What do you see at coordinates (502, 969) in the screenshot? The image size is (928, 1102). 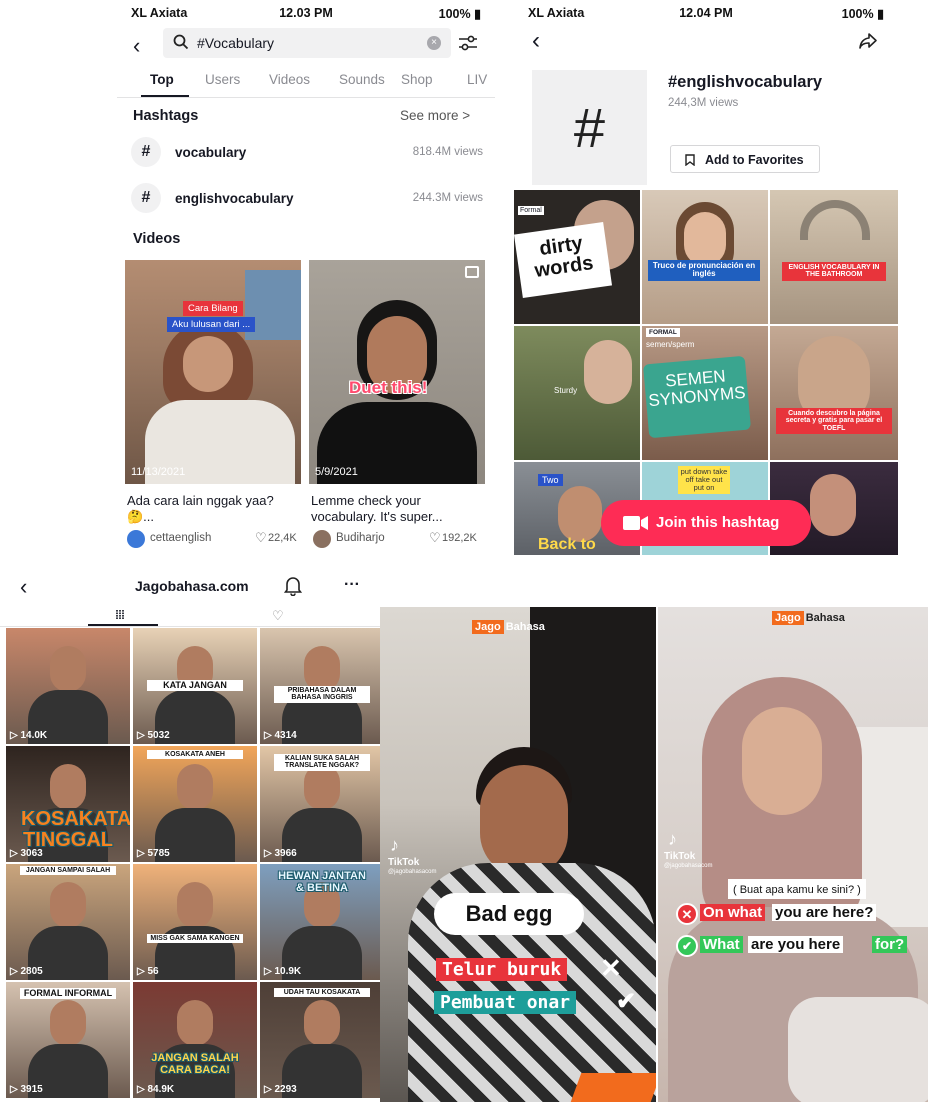 I see `wrong-text: Telur buruk` at bounding box center [502, 969].